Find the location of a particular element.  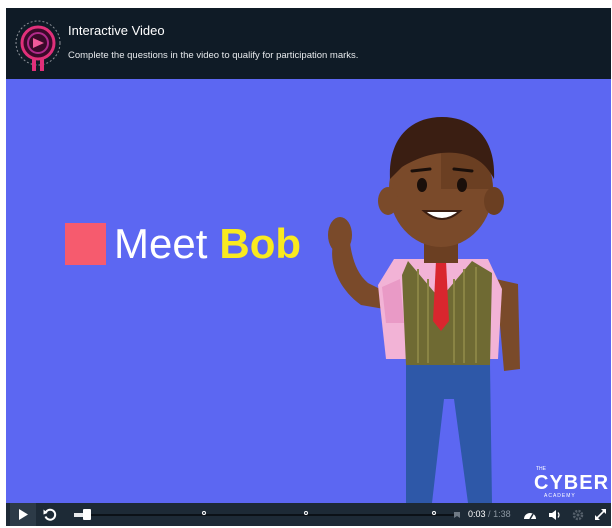

rewind-button is located at coordinates (50, 514).